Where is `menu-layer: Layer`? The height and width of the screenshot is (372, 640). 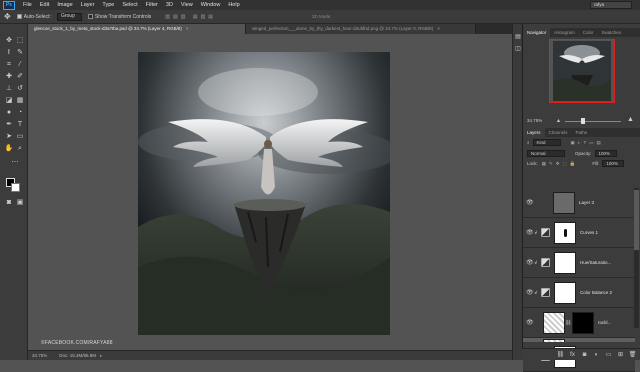
menu-layer: Layer is located at coordinates (88, 5).